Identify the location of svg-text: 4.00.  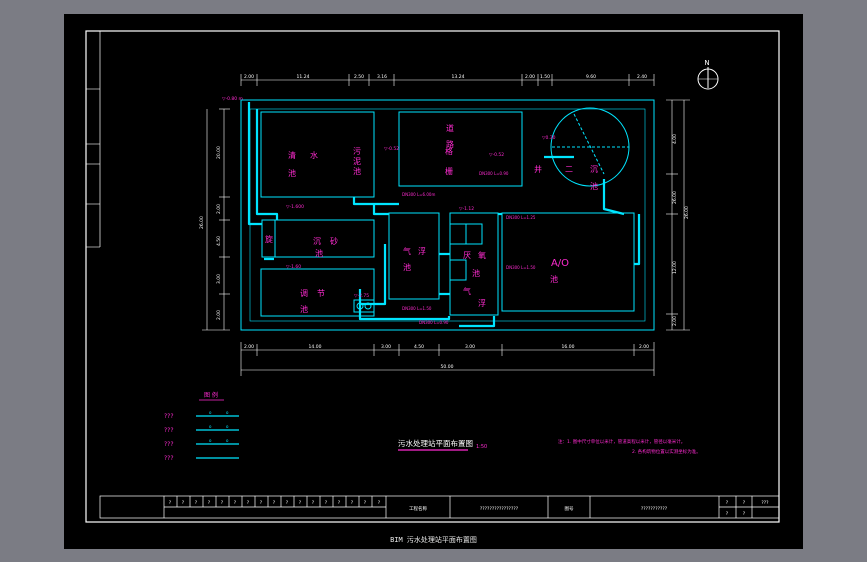
(675, 139).